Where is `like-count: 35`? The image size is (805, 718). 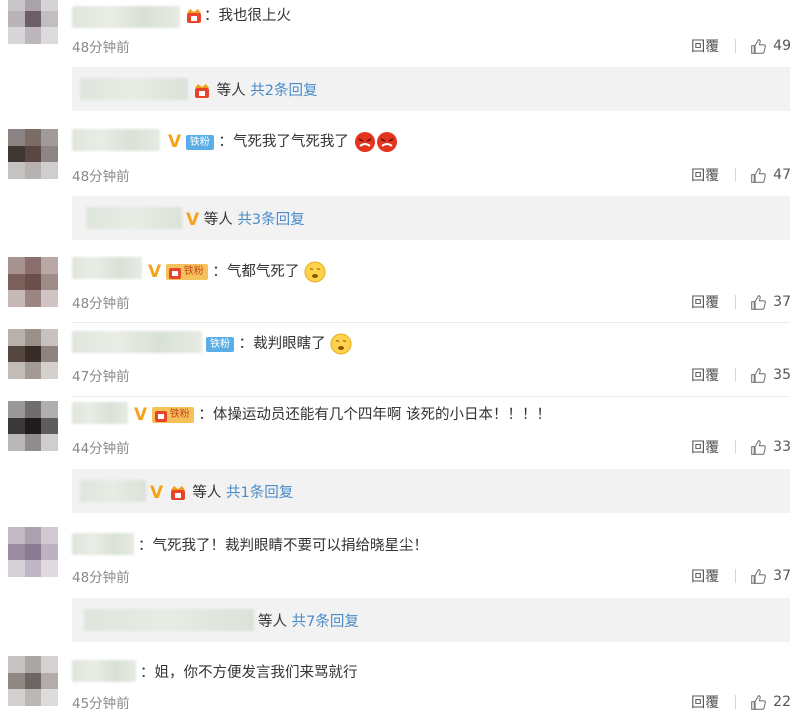
like-count: 35 is located at coordinates (782, 375).